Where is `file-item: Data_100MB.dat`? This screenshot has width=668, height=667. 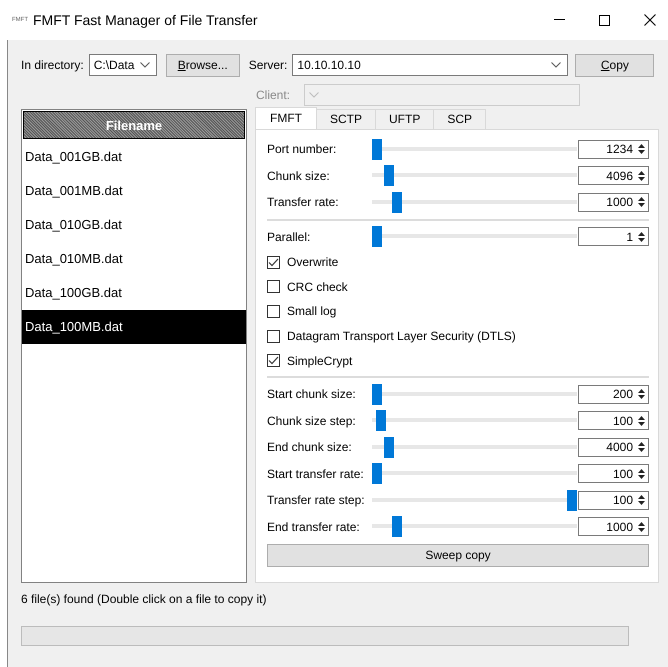
file-item: Data_100MB.dat is located at coordinates (134, 327).